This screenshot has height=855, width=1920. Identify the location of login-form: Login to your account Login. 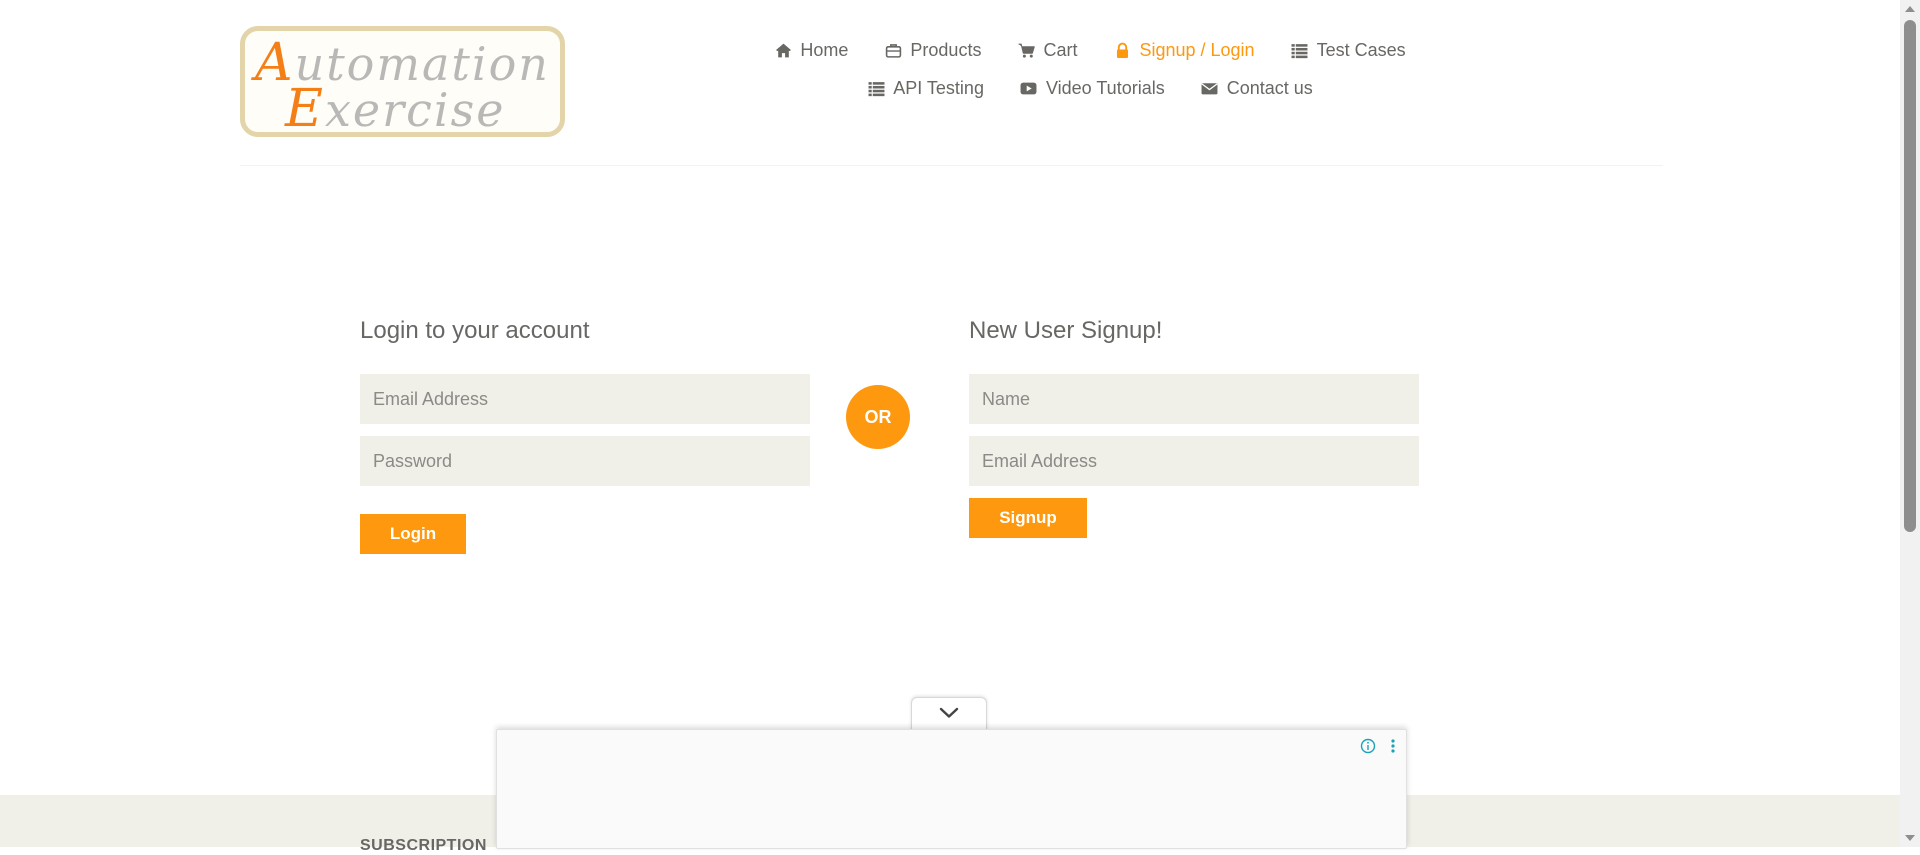
(585, 435).